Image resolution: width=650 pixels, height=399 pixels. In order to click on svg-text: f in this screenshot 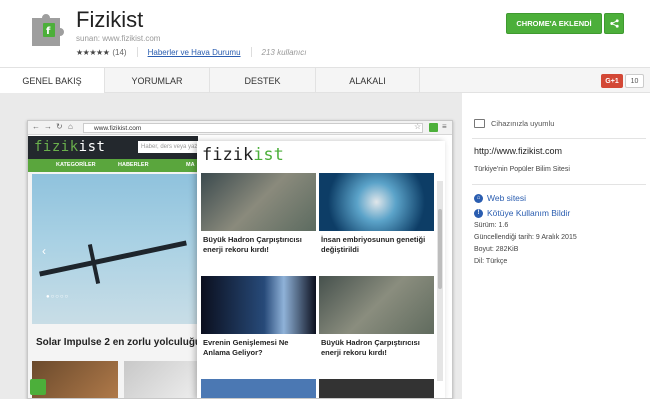, I will do `click(48, 31)`.